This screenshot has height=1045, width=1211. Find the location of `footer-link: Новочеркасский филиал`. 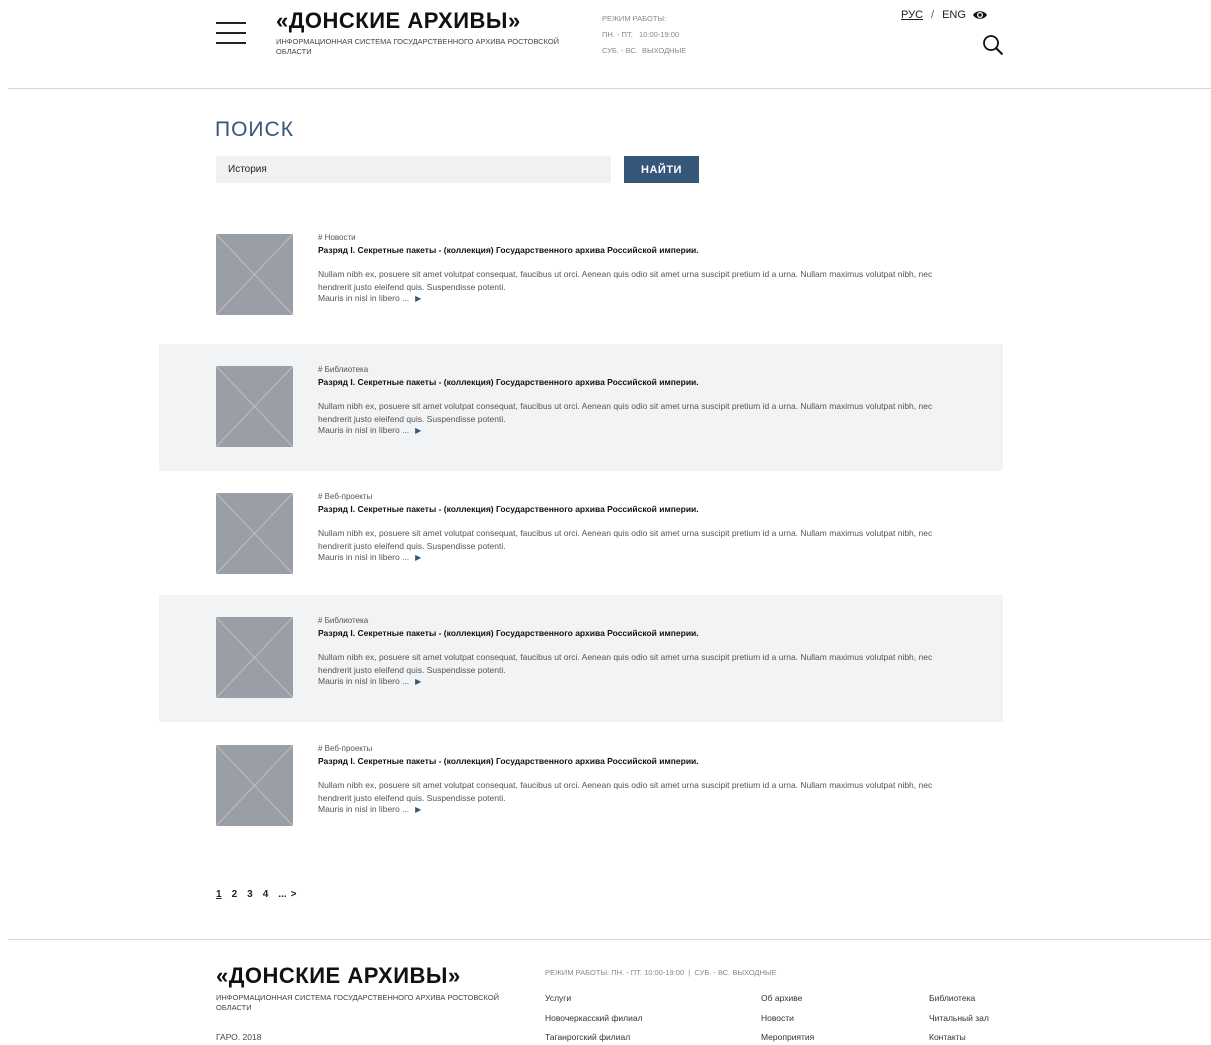

footer-link: Новочеркасский филиал is located at coordinates (594, 1023).